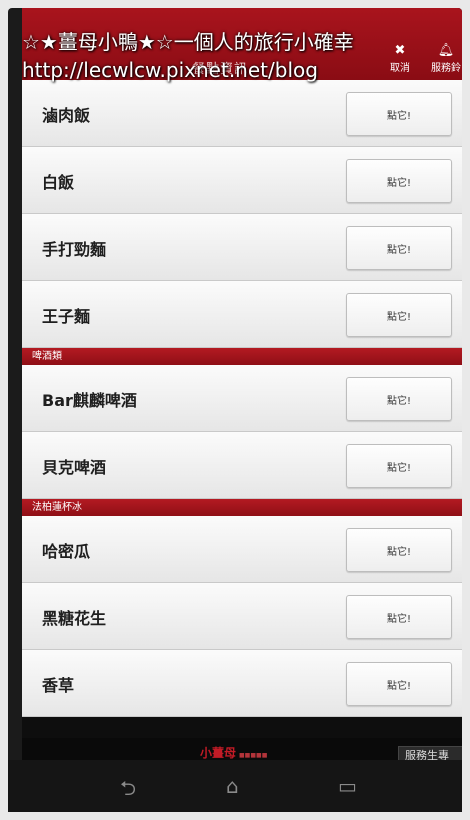 The width and height of the screenshot is (470, 820). I want to click on menu-item-name: 貝克啤酒, so click(74, 467).